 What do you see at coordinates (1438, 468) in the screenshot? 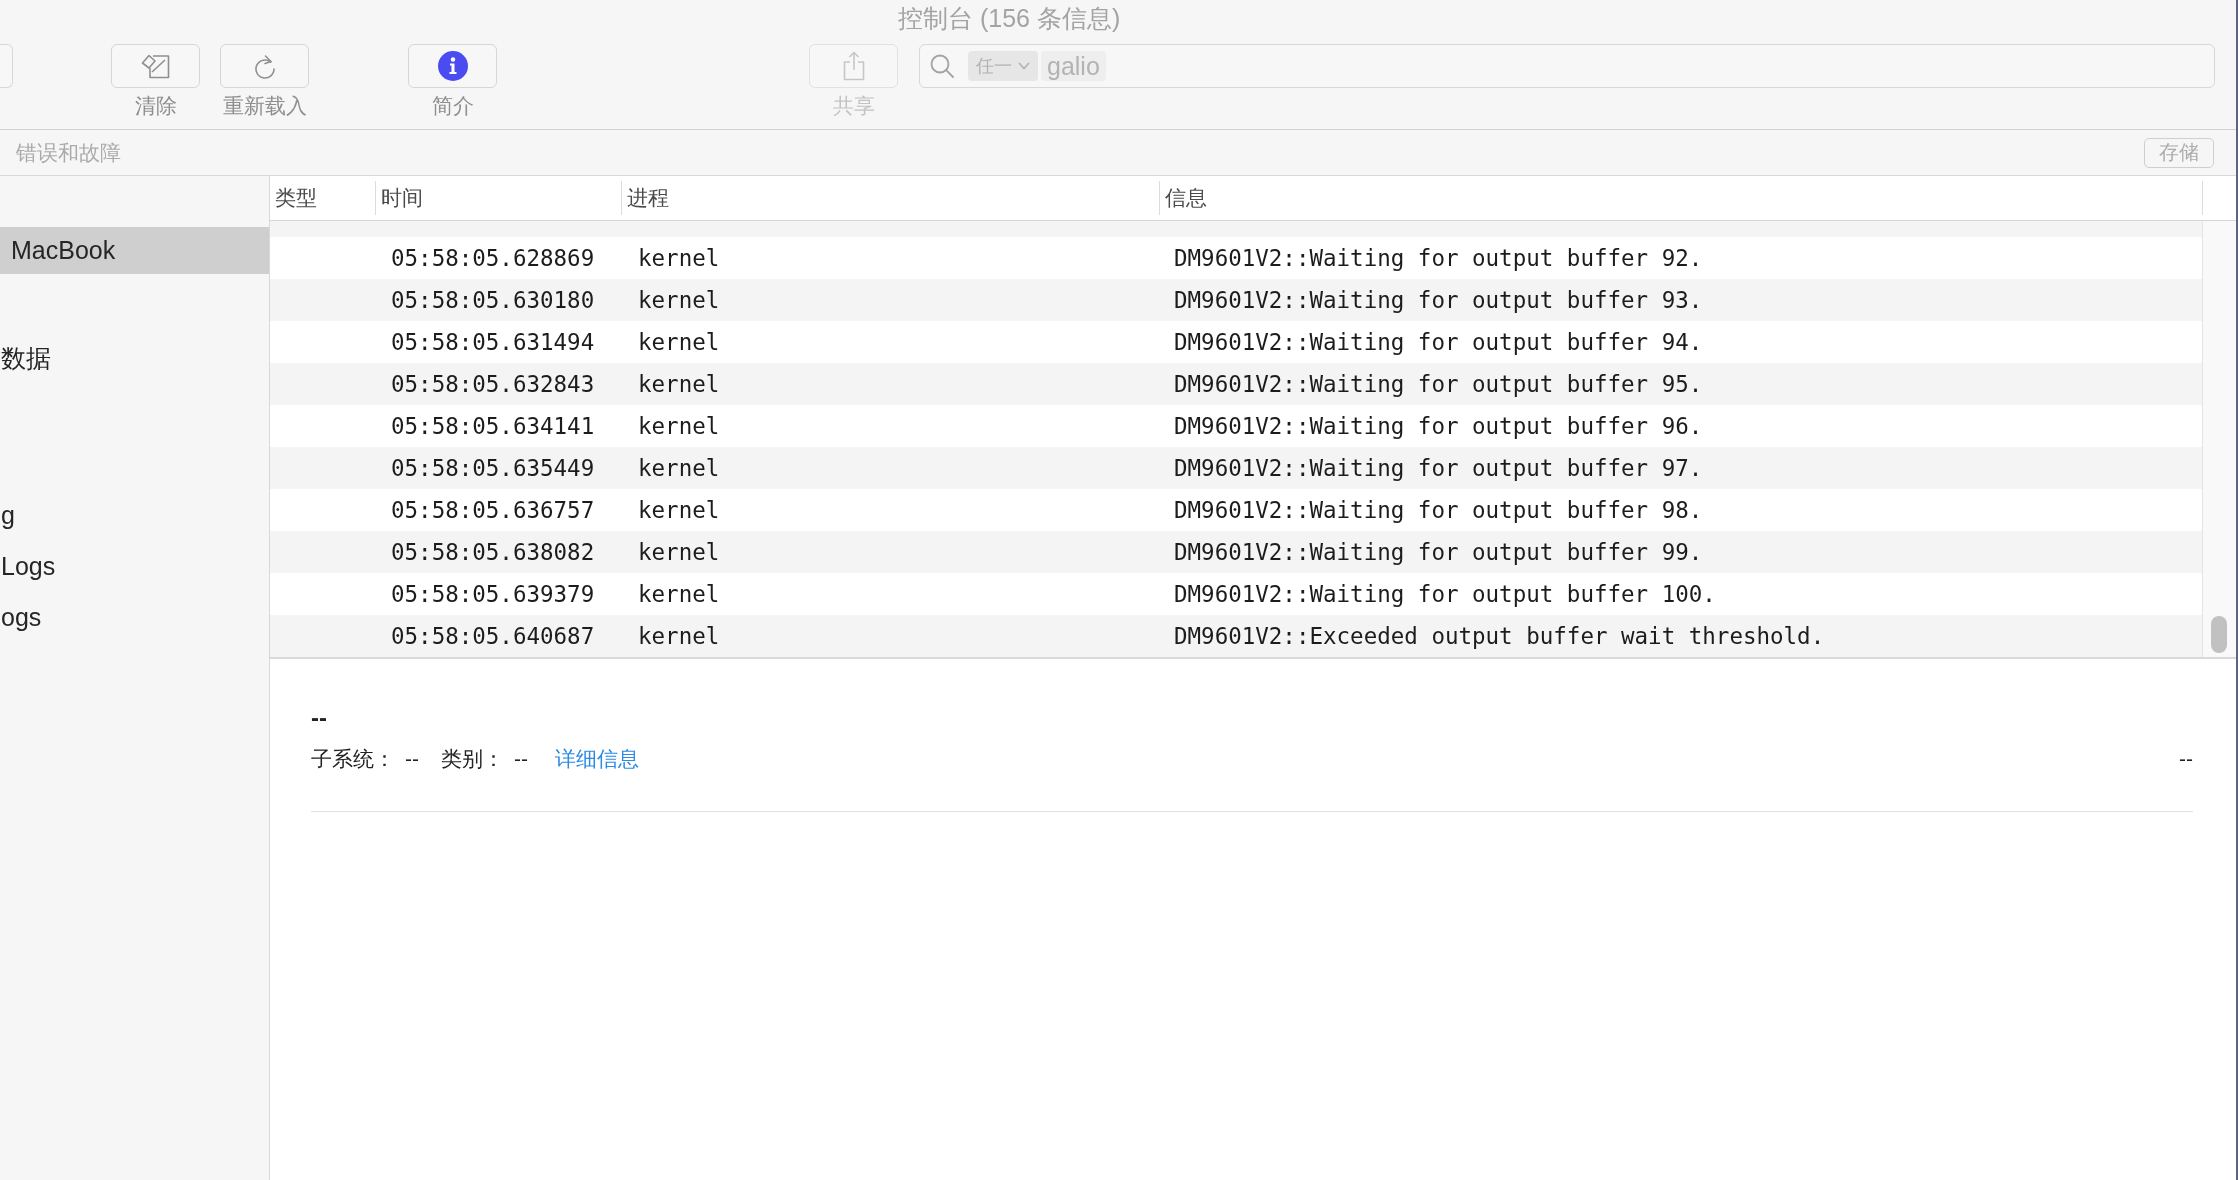
I see `message-cell: DM9601V2::Waiting for output buffer 97.` at bounding box center [1438, 468].